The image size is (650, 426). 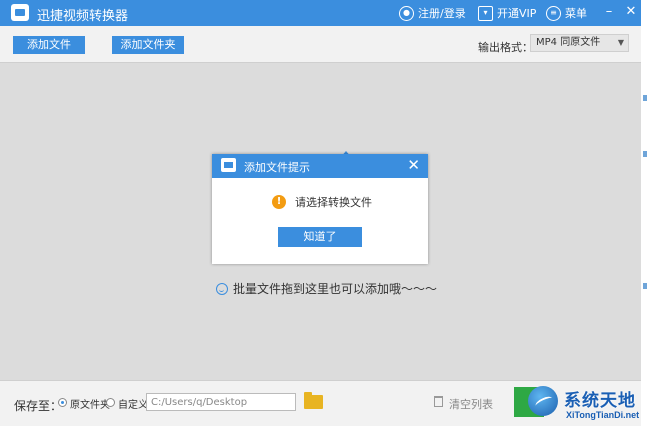 What do you see at coordinates (413, 165) in the screenshot?
I see `dialog-close-icon: ✕` at bounding box center [413, 165].